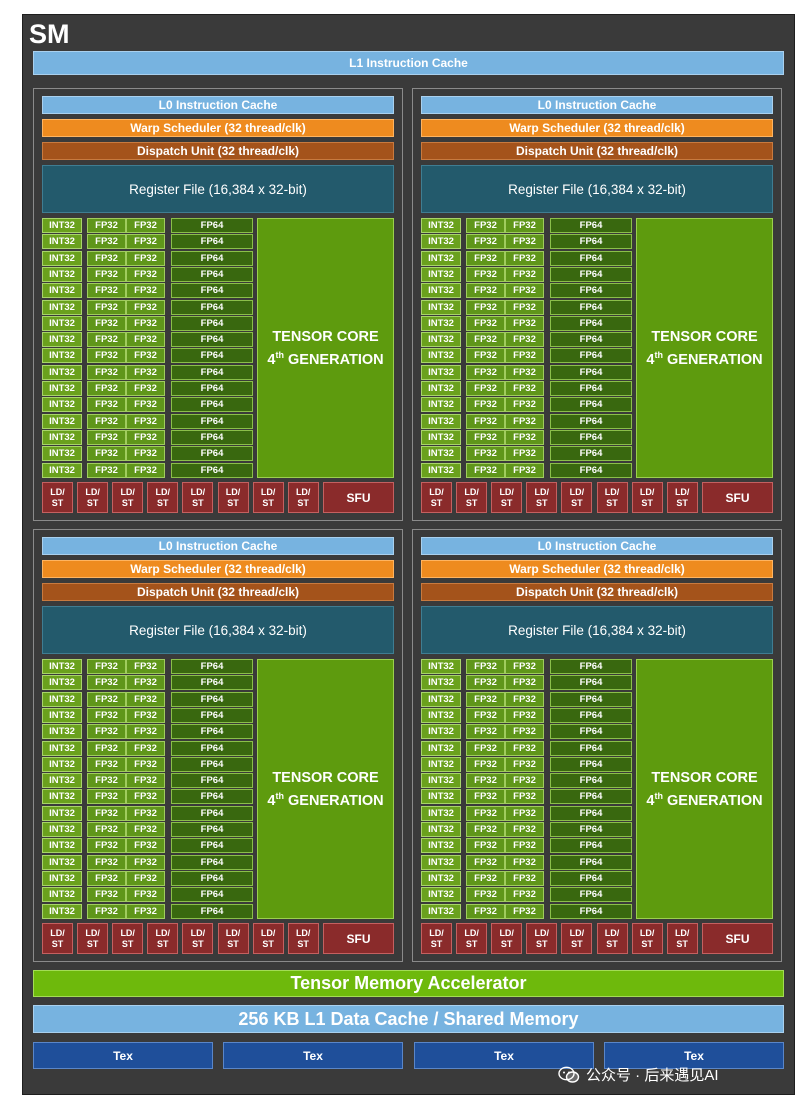  What do you see at coordinates (569, 1075) in the screenshot?
I see `wechat-icon` at bounding box center [569, 1075].